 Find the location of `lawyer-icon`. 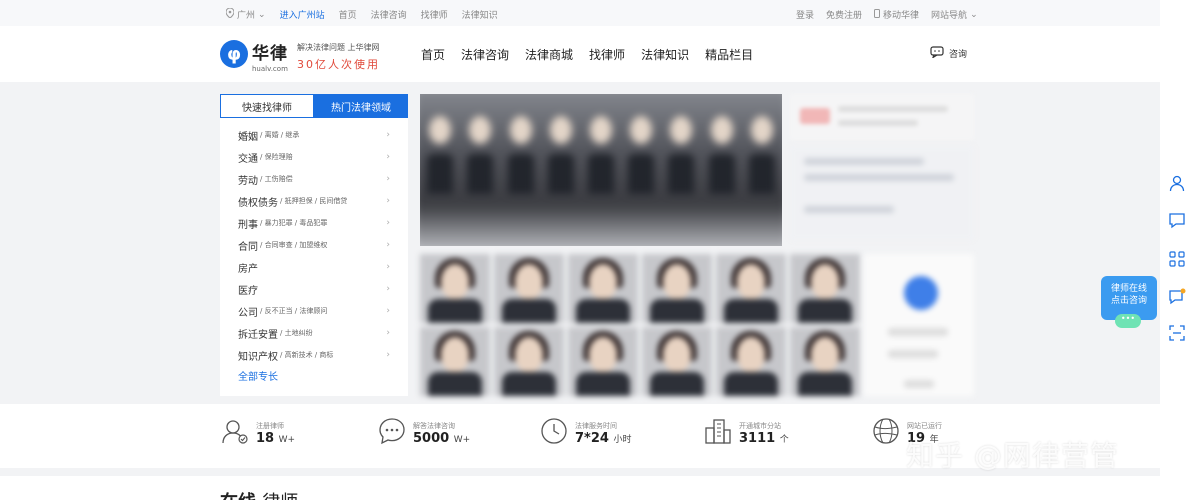

lawyer-icon is located at coordinates (235, 433).